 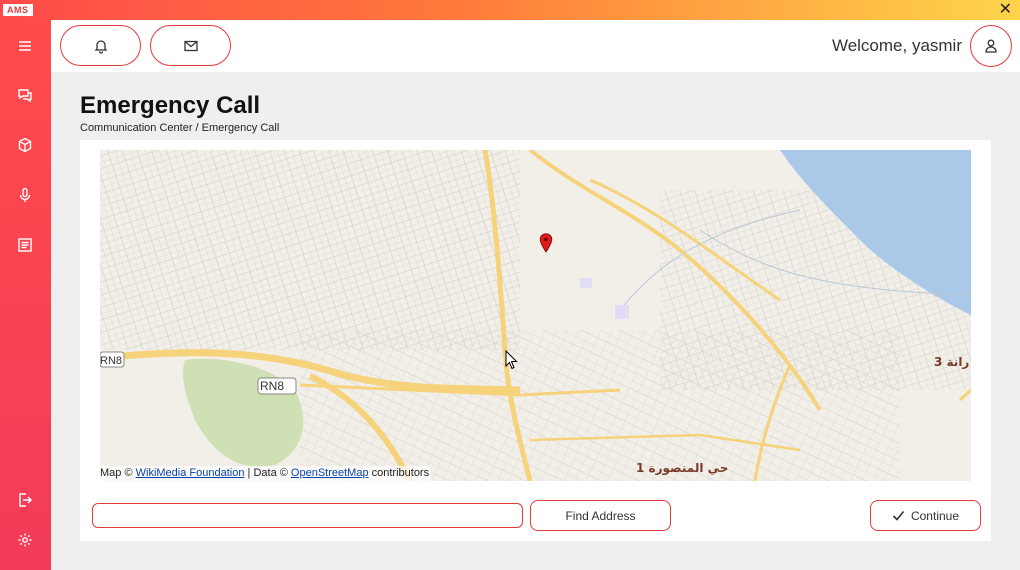 I want to click on app-logo: AMS, so click(x=18, y=10).